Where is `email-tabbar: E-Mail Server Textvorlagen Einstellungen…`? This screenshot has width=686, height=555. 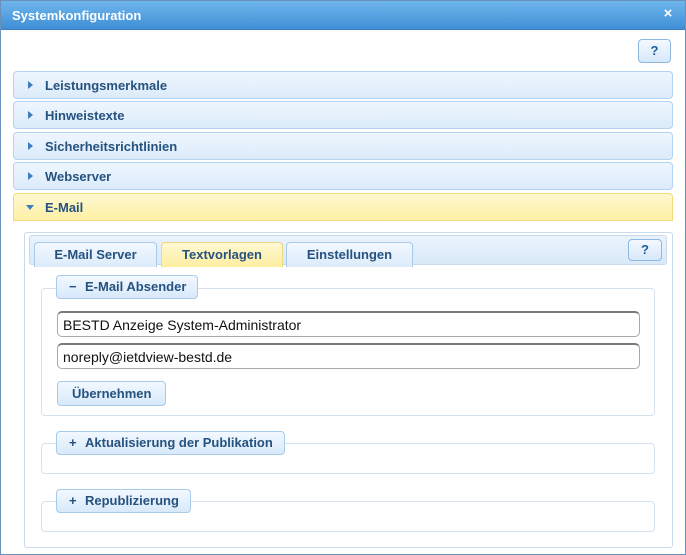
email-tabbar: E-Mail Server Textvorlagen Einstellungen… is located at coordinates (348, 251).